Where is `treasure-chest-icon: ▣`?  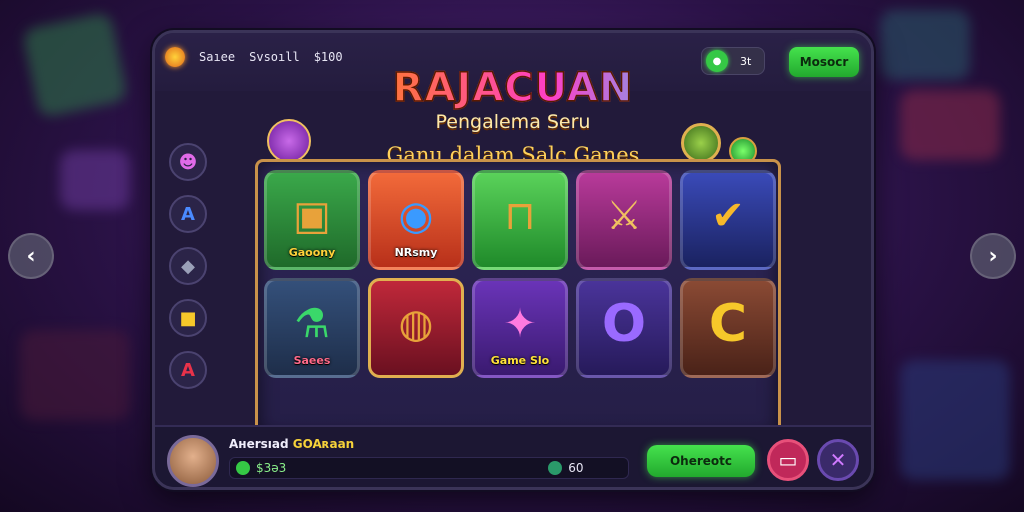 treasure-chest-icon: ▣ is located at coordinates (312, 216).